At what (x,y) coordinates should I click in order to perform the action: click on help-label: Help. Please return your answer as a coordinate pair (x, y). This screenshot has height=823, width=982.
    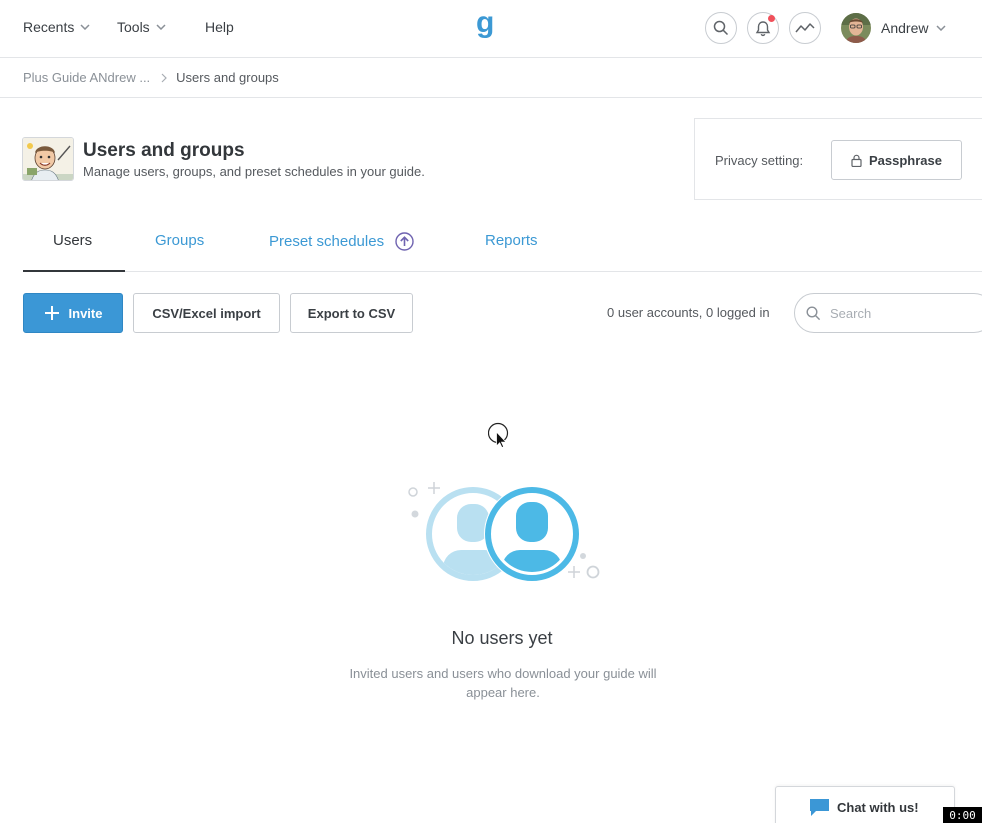
    Looking at the image, I should click on (219, 27).